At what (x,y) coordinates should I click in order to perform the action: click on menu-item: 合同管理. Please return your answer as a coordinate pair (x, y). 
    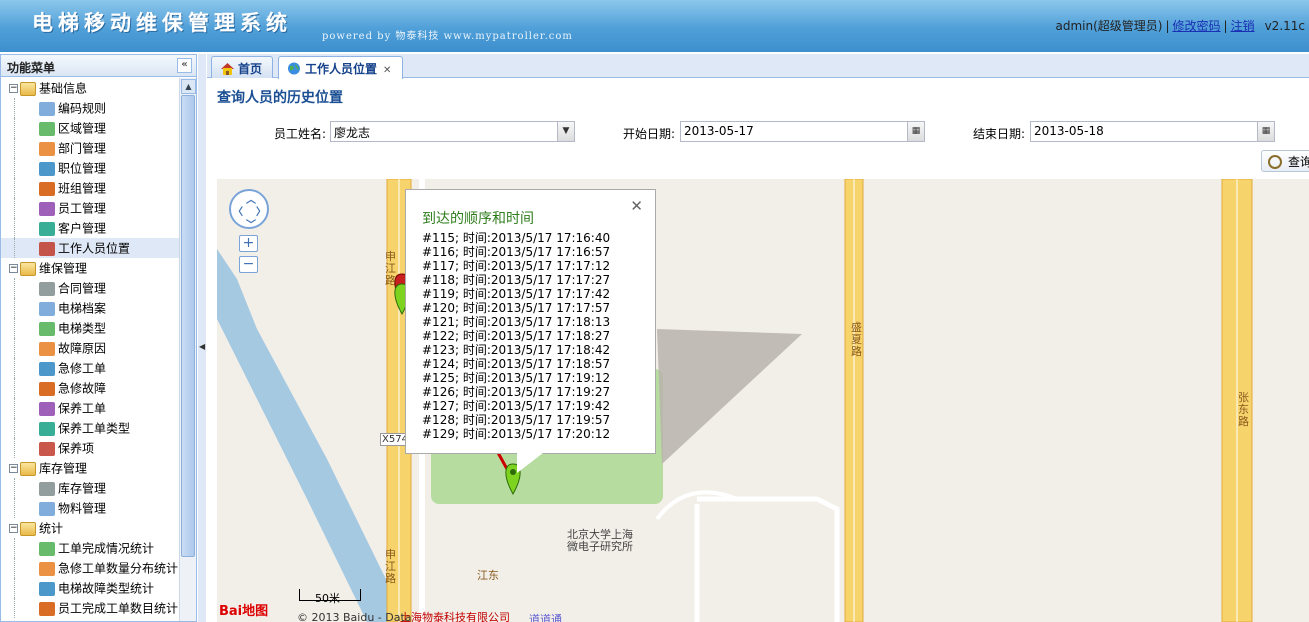
    Looking at the image, I should click on (90, 288).